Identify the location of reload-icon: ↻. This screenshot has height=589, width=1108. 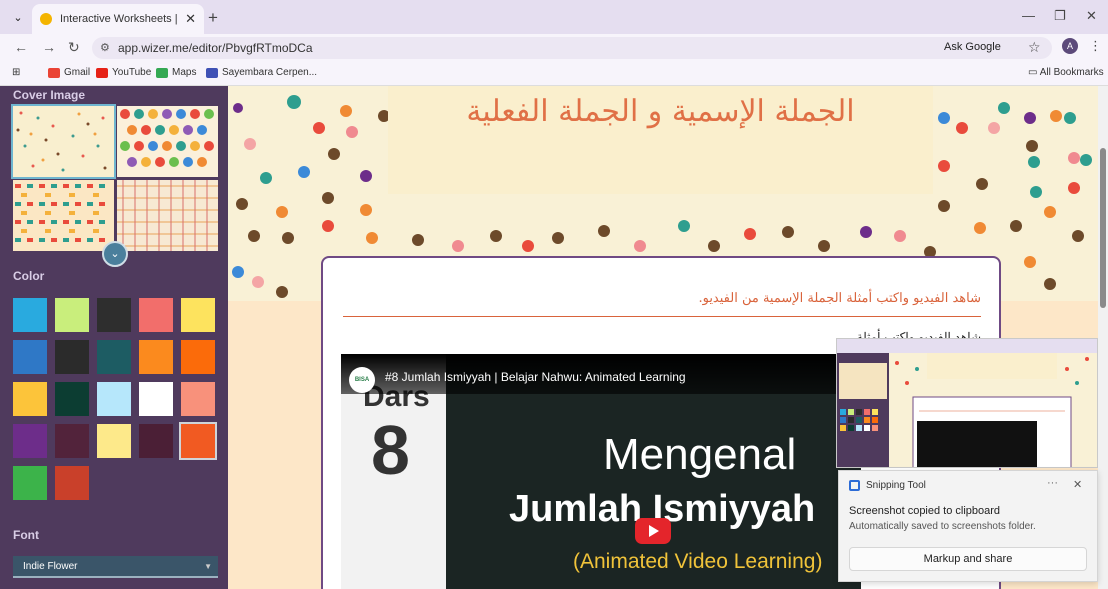
(74, 47).